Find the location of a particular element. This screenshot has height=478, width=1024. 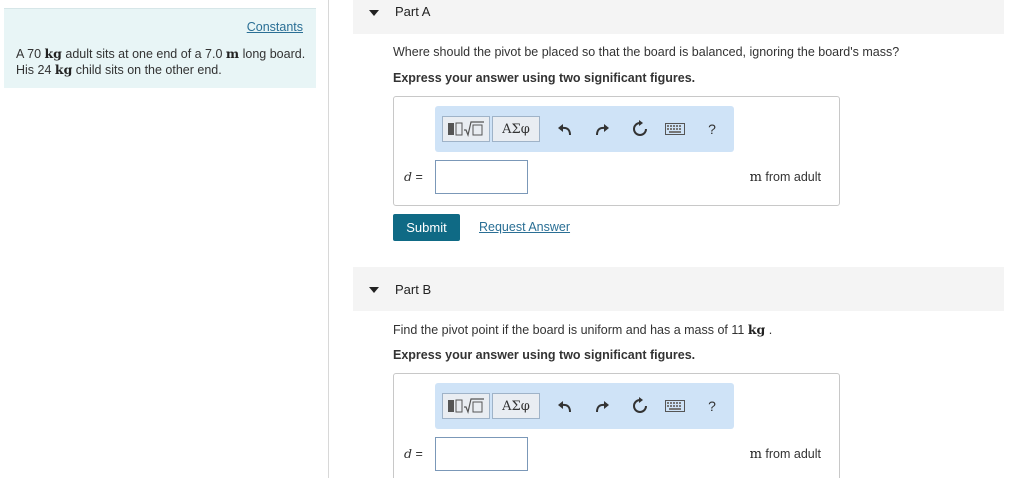

part-b-title: Part B is located at coordinates (413, 289).